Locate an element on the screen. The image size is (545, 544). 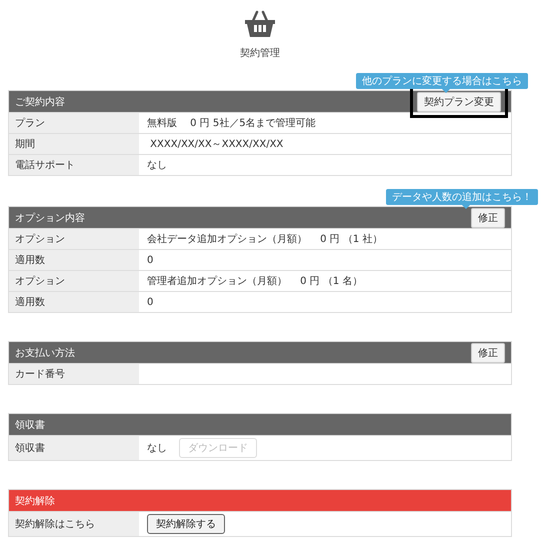
section-title: ご契約内容 is located at coordinates (40, 102).